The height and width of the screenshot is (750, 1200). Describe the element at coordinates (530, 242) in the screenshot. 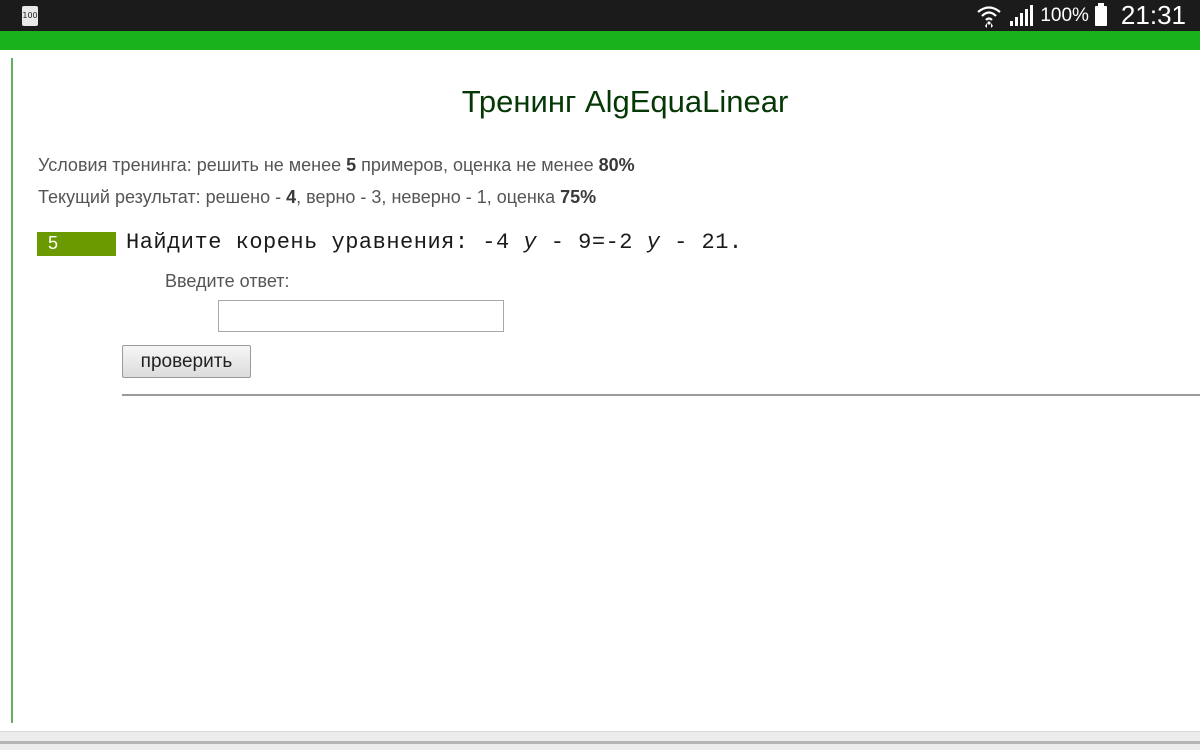

I see `task-variable-1: y` at that location.